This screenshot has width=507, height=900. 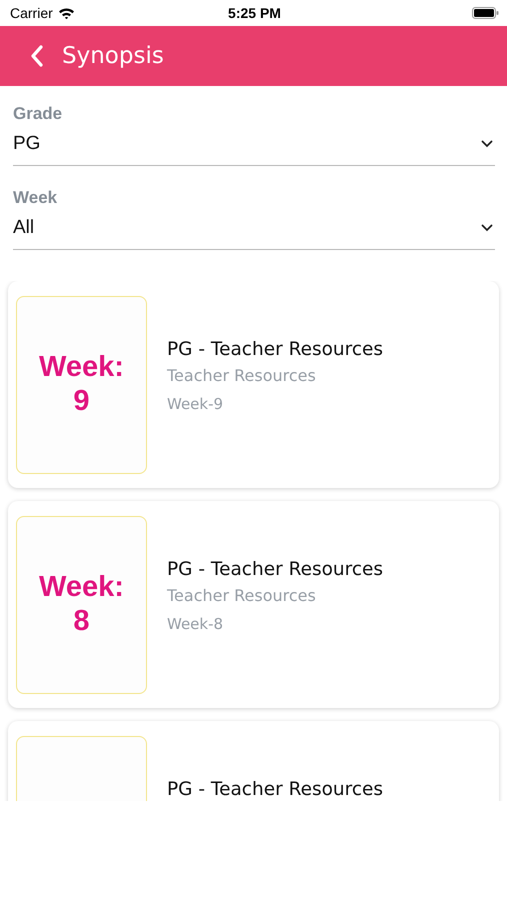 I want to click on wifi-icon, so click(x=66, y=13).